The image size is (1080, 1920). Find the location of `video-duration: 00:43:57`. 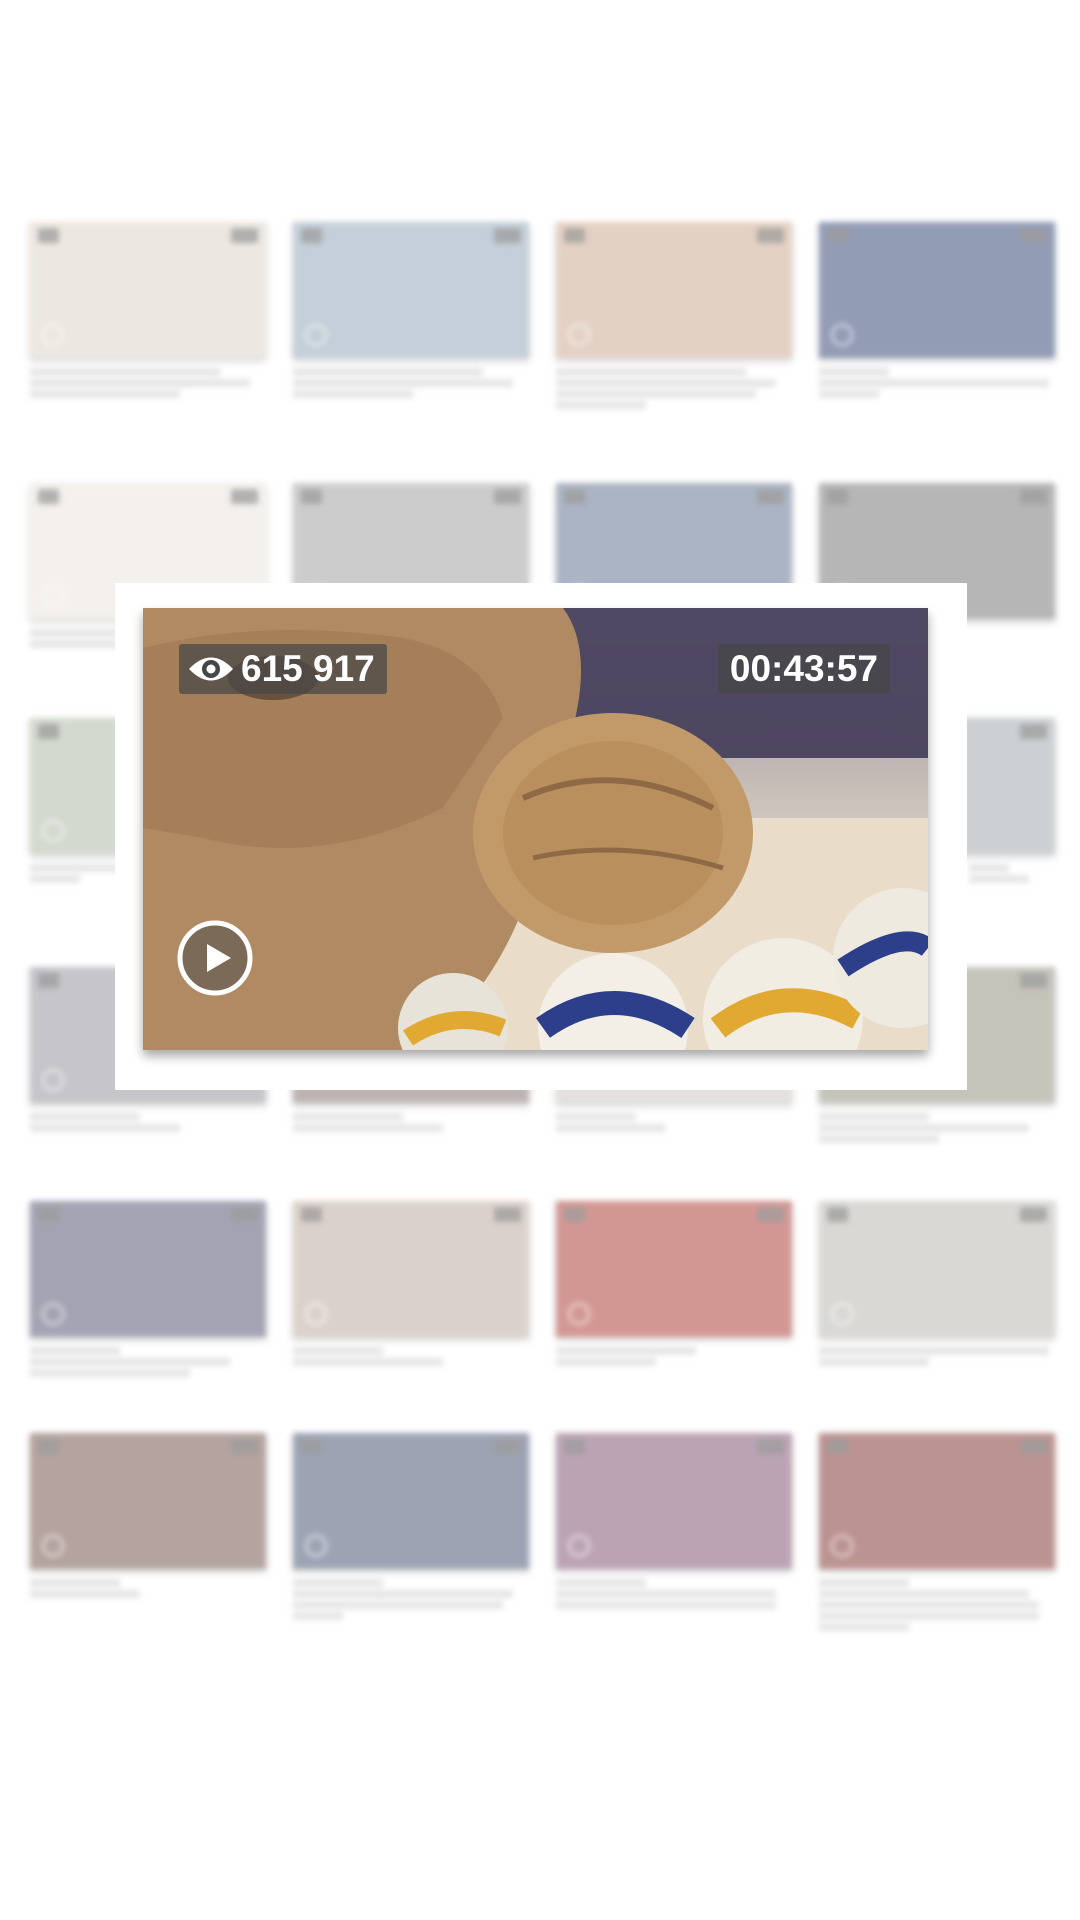

video-duration: 00:43:57 is located at coordinates (803, 668).